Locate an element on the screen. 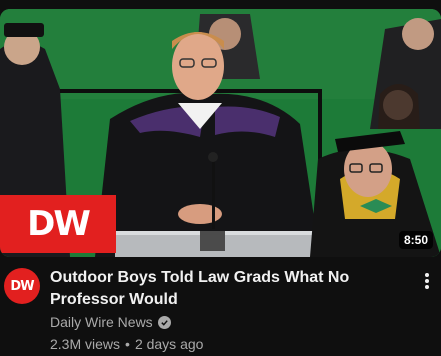  channel-logo-overlay: DW is located at coordinates (58, 224).